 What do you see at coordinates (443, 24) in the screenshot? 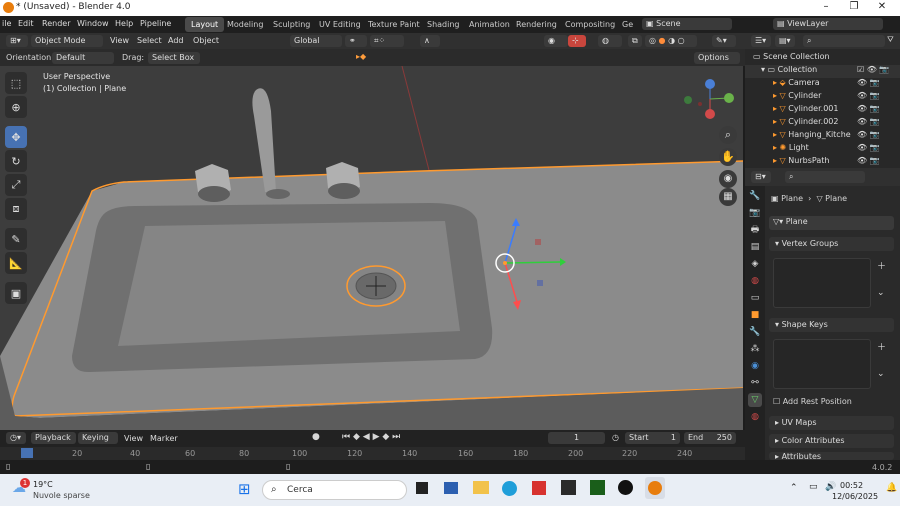
I see `tab-shading: Shading` at bounding box center [443, 24].